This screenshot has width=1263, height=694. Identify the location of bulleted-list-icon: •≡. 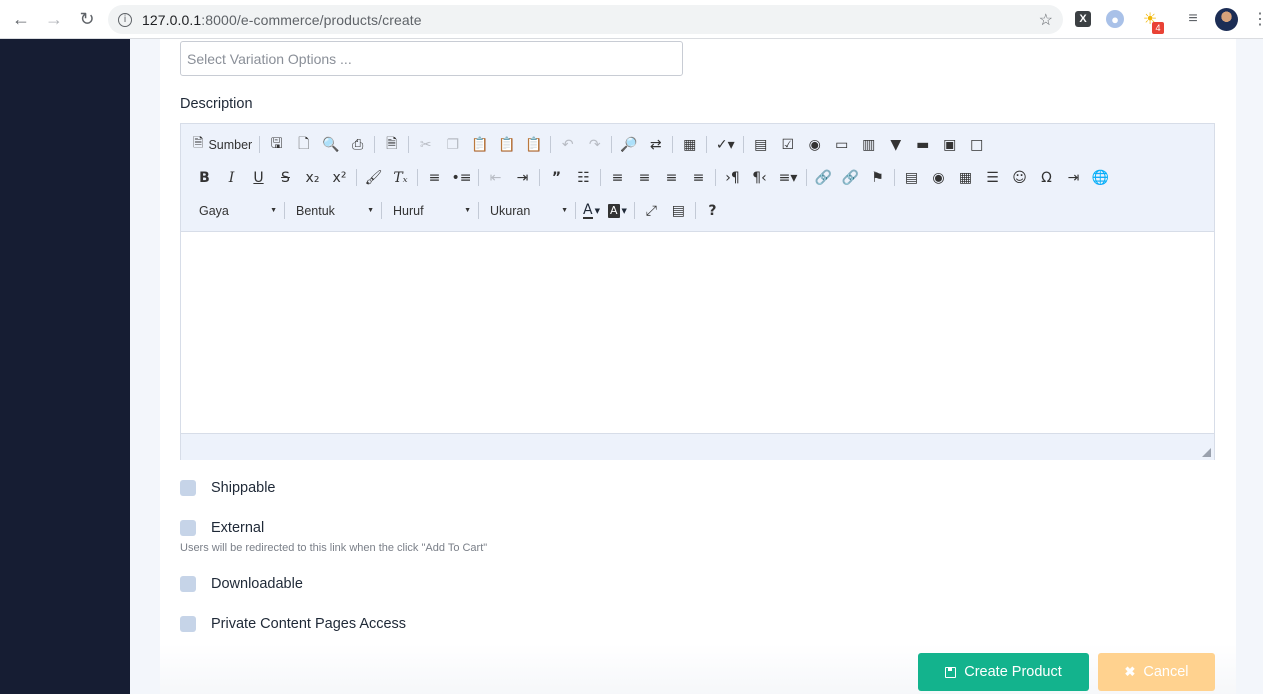
(461, 178).